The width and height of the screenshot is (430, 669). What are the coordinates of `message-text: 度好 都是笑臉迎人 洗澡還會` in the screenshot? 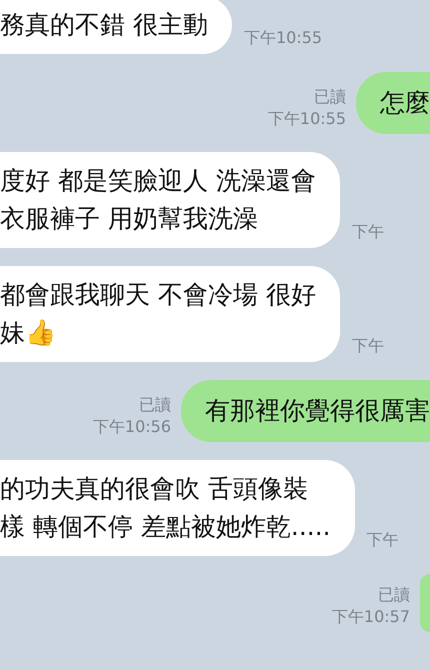 It's located at (158, 181).